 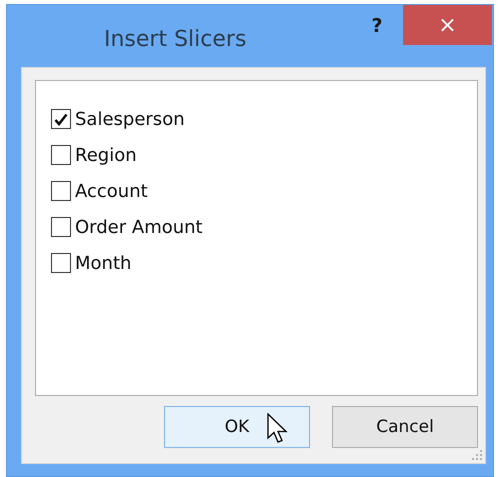 I want to click on close-button: ×, so click(x=447, y=25).